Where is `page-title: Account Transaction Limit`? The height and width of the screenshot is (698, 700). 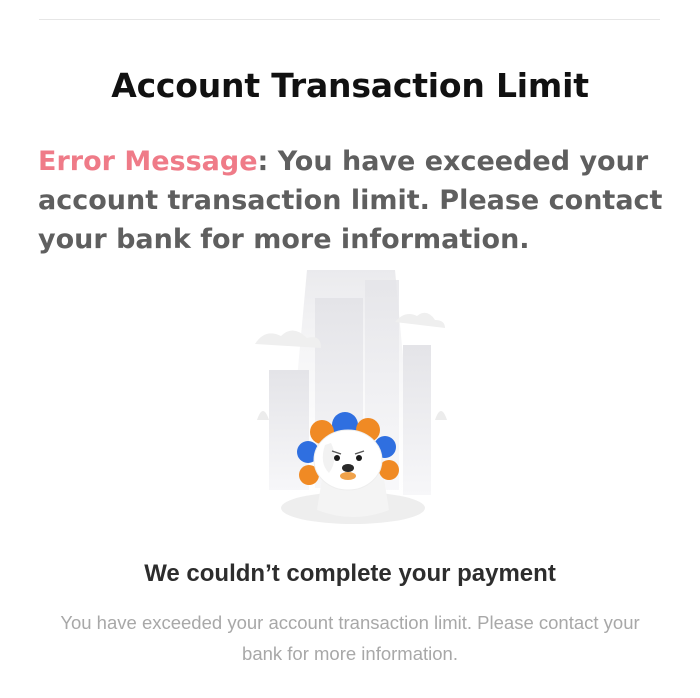 page-title: Account Transaction Limit is located at coordinates (350, 85).